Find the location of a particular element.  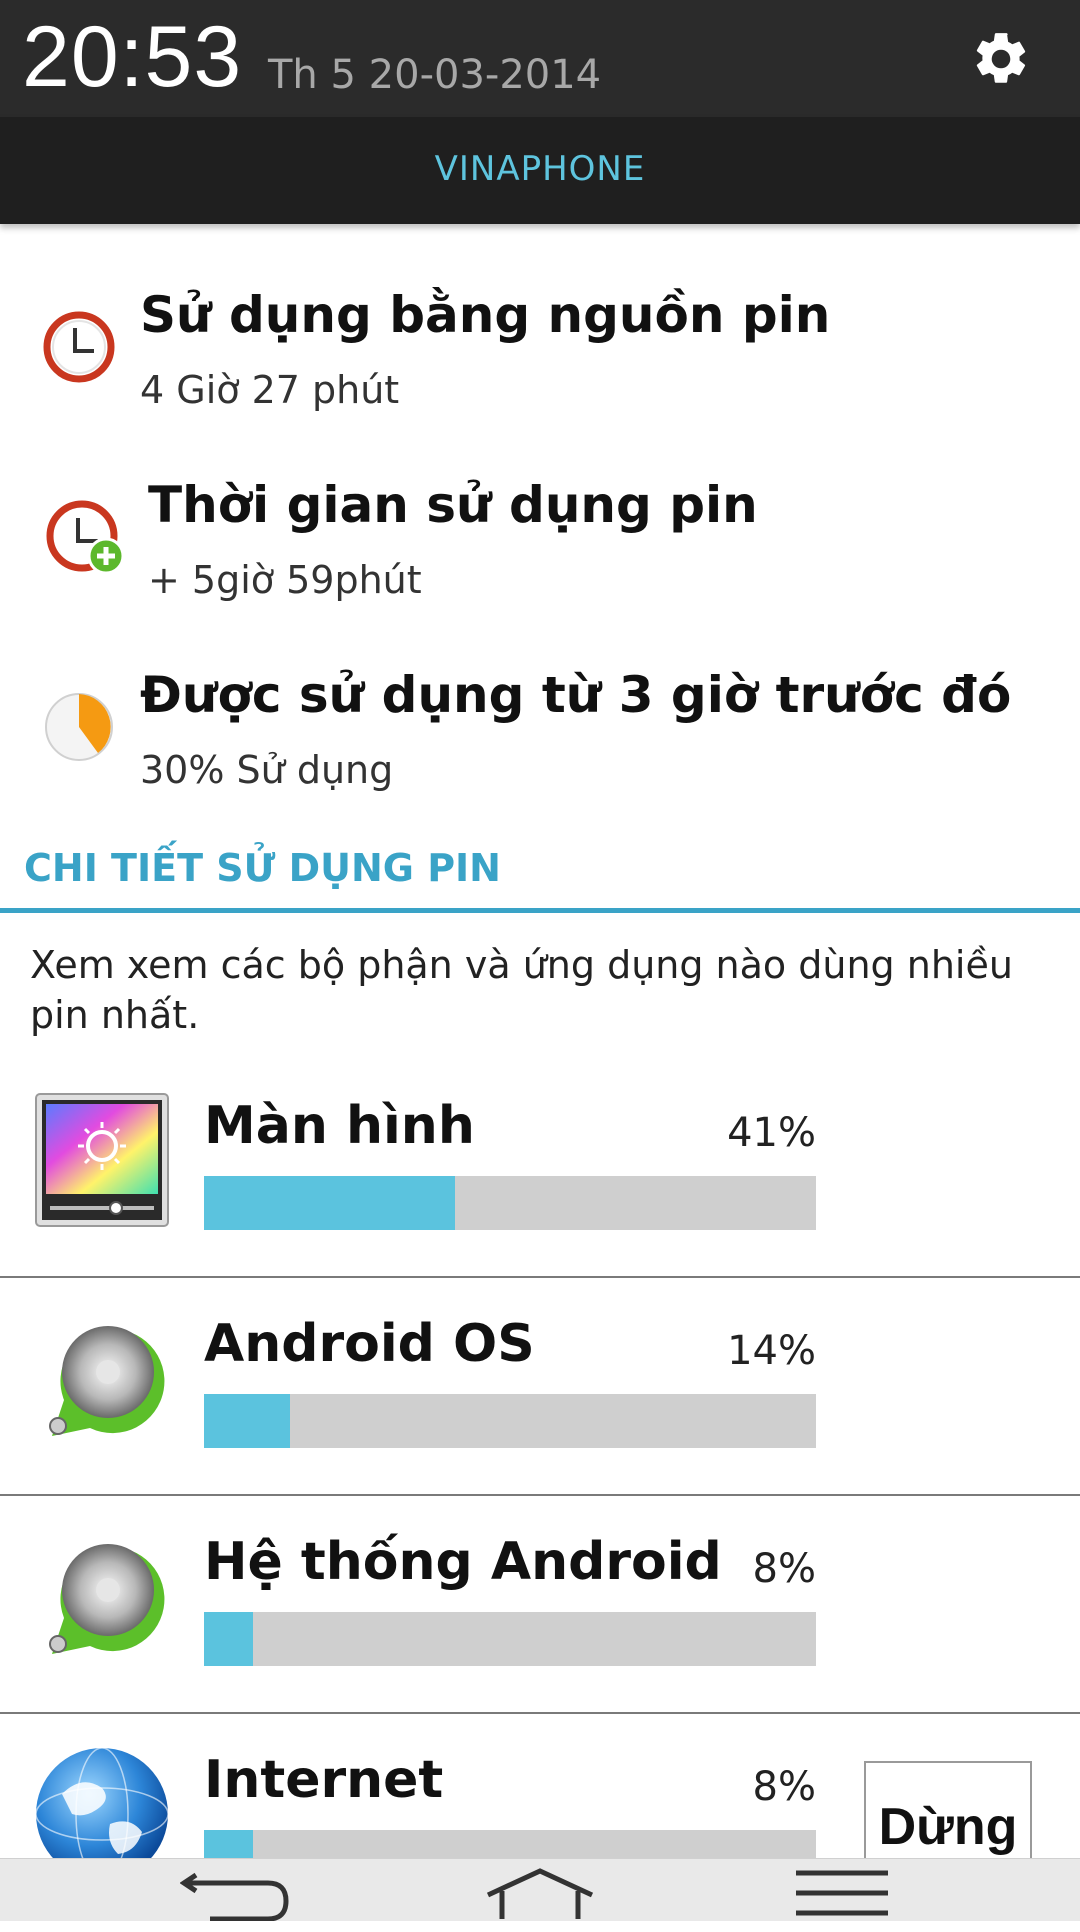

usage-name: Android OS is located at coordinates (369, 1344).